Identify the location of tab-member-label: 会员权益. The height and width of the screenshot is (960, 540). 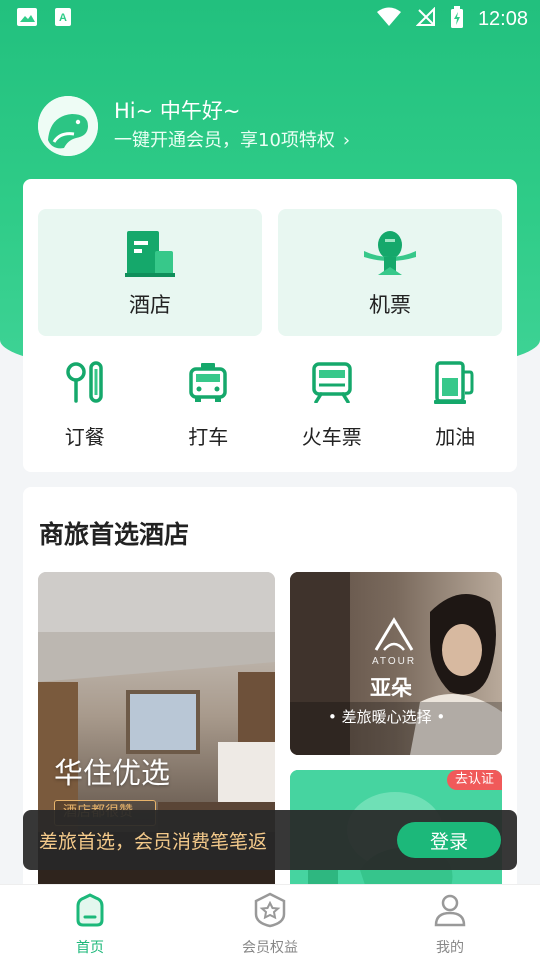
(270, 948).